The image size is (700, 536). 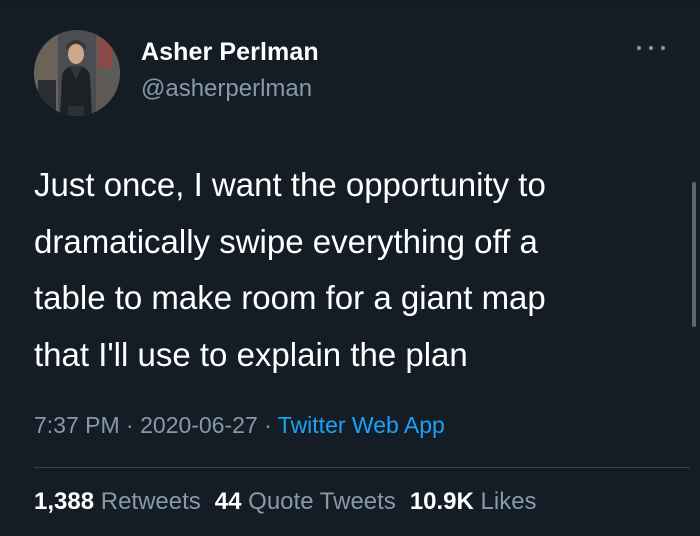 I want to click on tweet-meta: 7:37 PM · 2020-06-27 · Twitter Web App, so click(x=239, y=425).